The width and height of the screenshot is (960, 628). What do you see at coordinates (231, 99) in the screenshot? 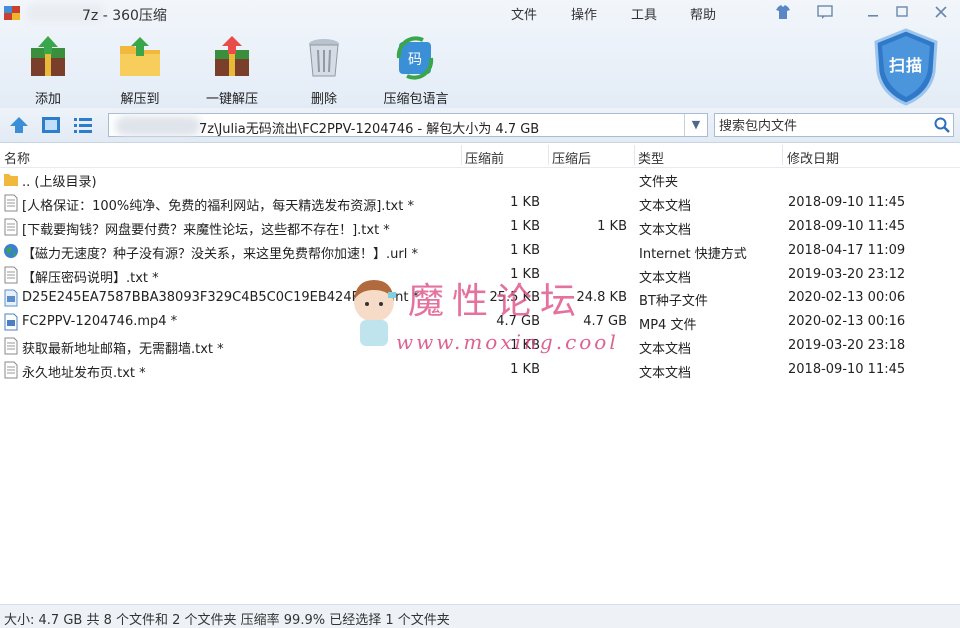
I see `one-click-extract-label: 一键解压` at bounding box center [231, 99].